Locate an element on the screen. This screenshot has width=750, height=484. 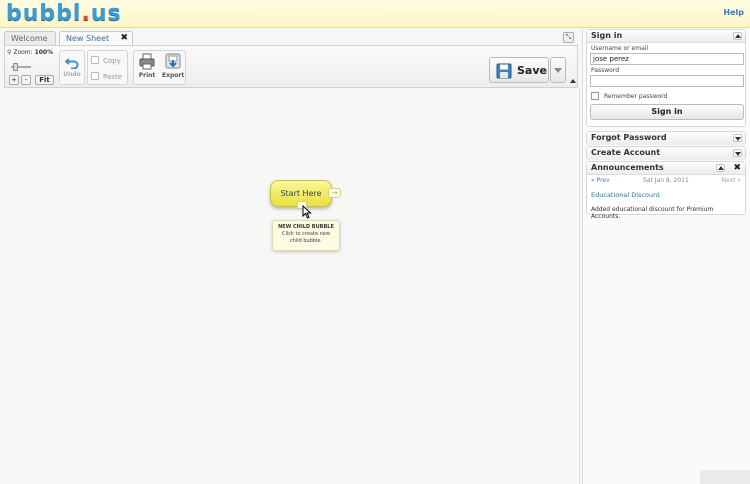
paste-button: Paste is located at coordinates (106, 76).